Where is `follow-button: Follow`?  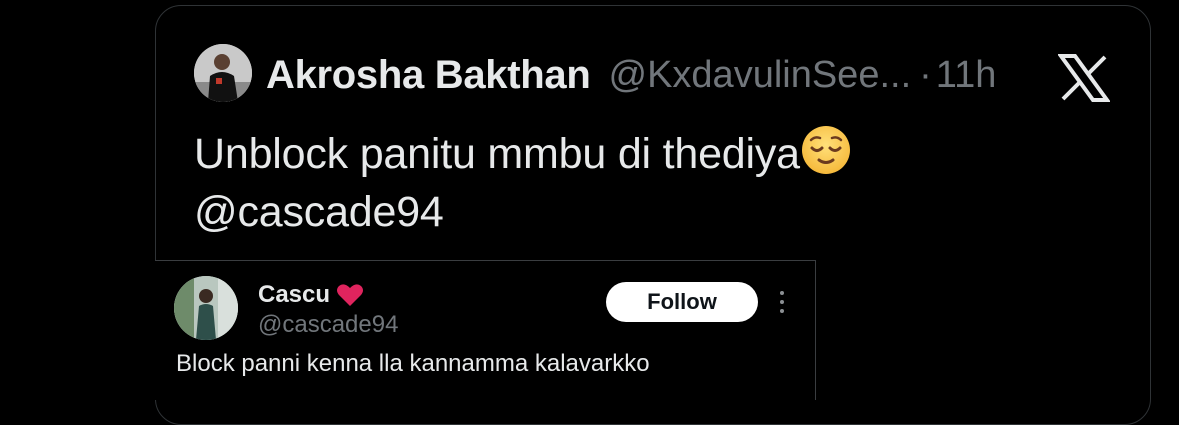 follow-button: Follow is located at coordinates (682, 302).